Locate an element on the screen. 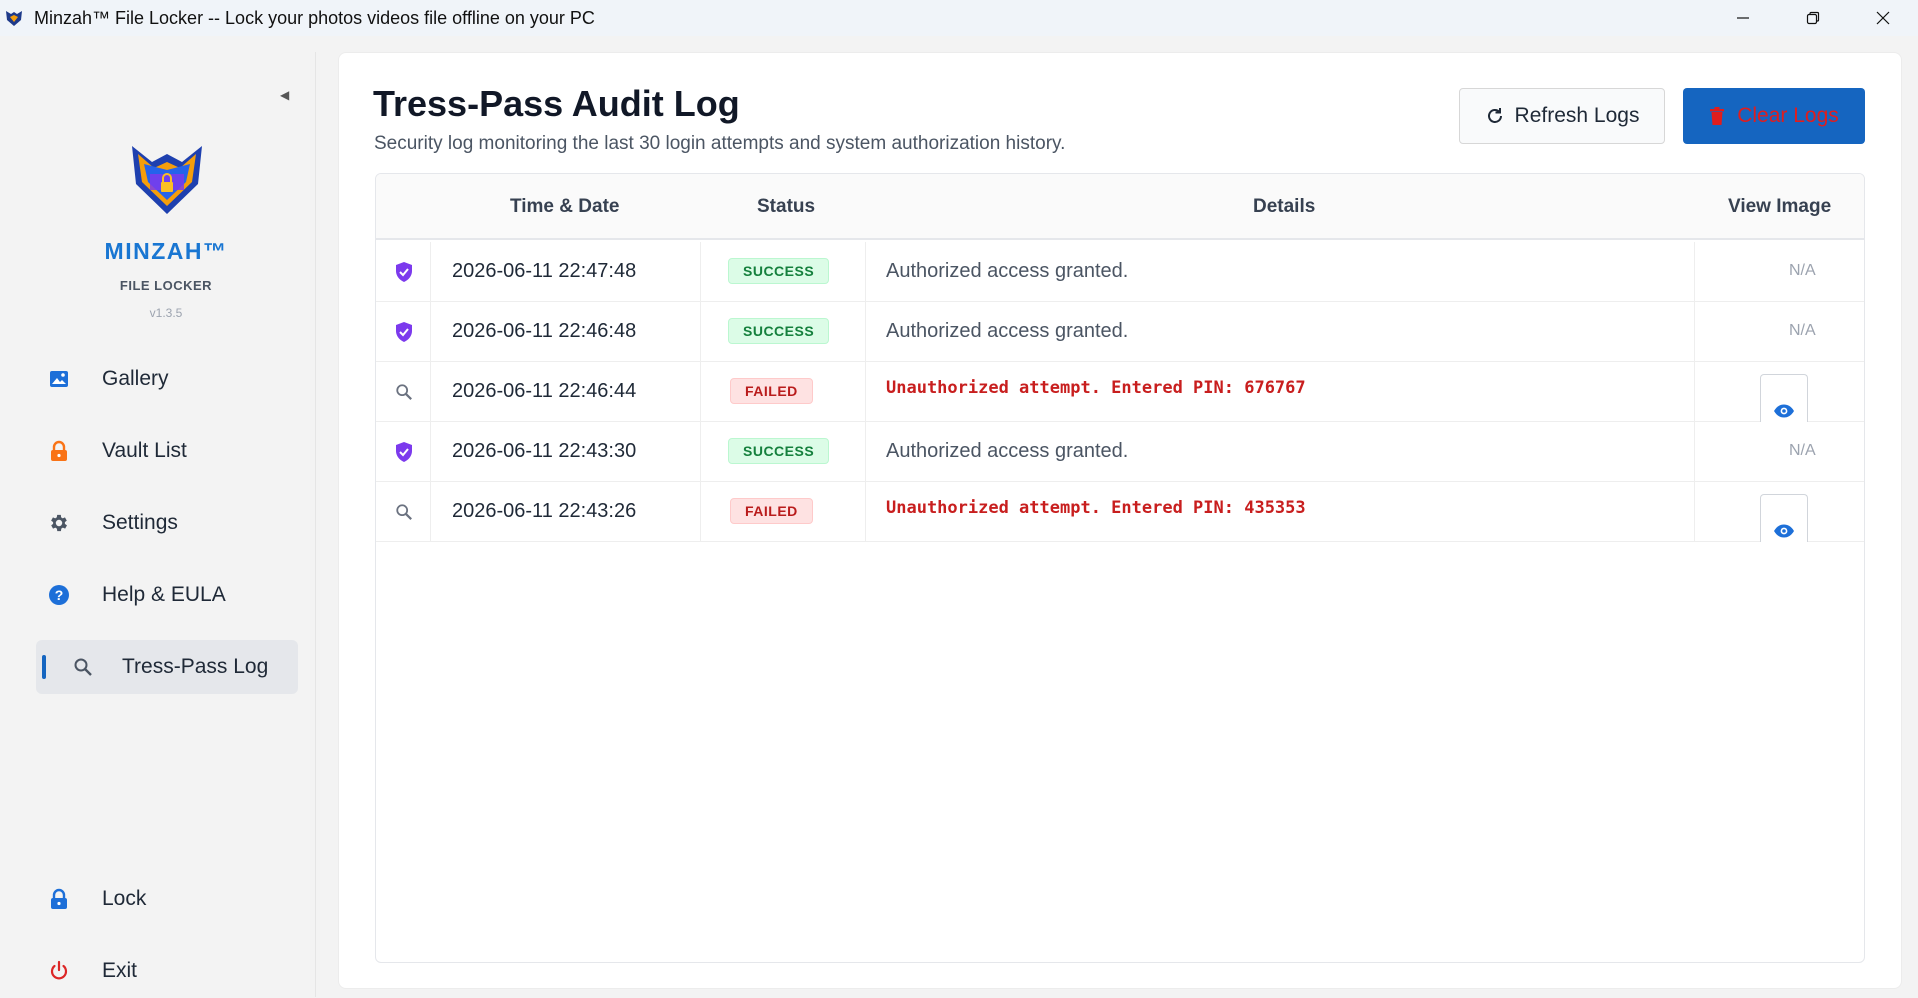 Image resolution: width=1918 pixels, height=998 pixels. log-time: 2026-06-11 22:43:26 is located at coordinates (544, 511).